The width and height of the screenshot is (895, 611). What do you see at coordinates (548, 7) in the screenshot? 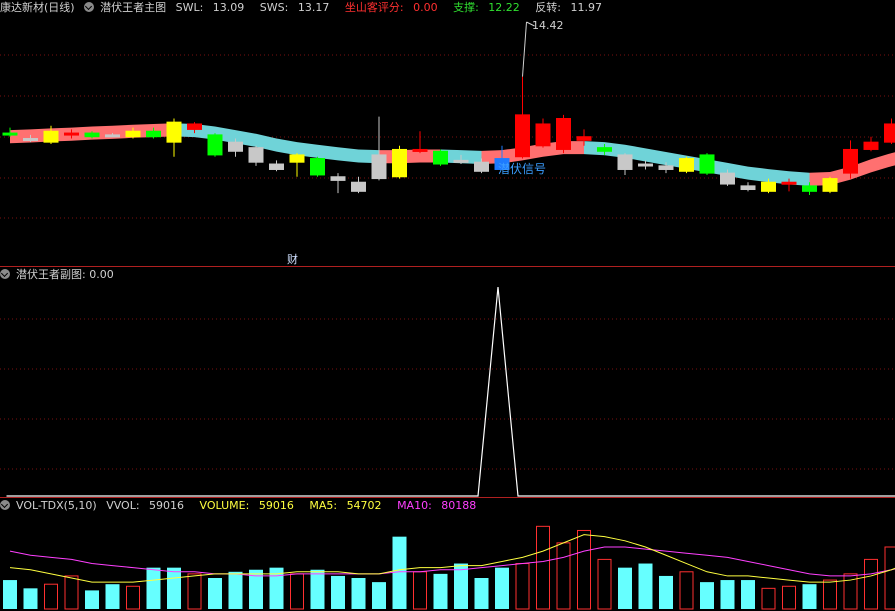
I see `reversal-label: 反转:` at bounding box center [548, 7].